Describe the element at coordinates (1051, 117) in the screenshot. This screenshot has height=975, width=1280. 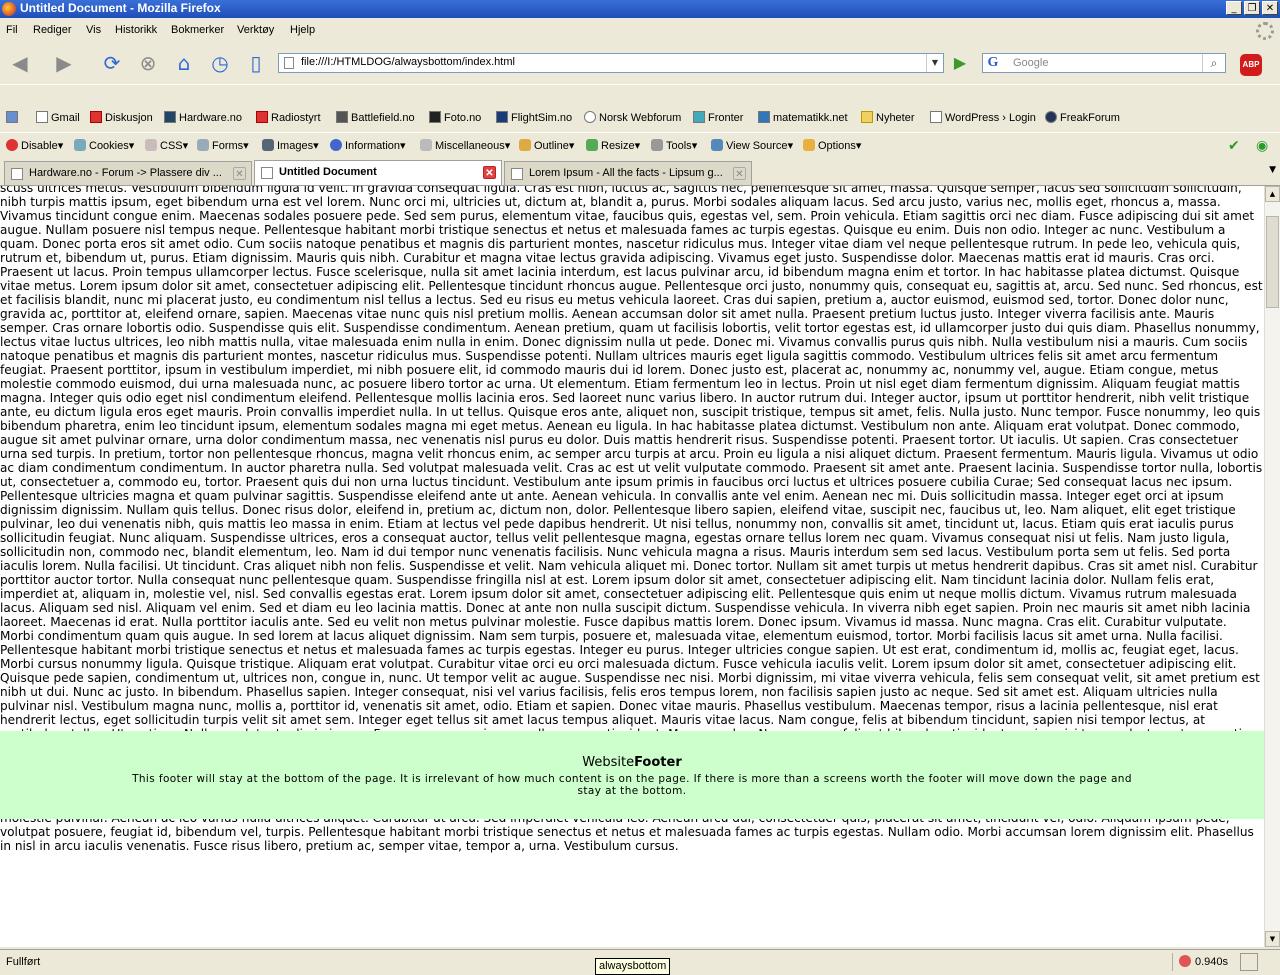
I see `freakforum-icon` at that location.